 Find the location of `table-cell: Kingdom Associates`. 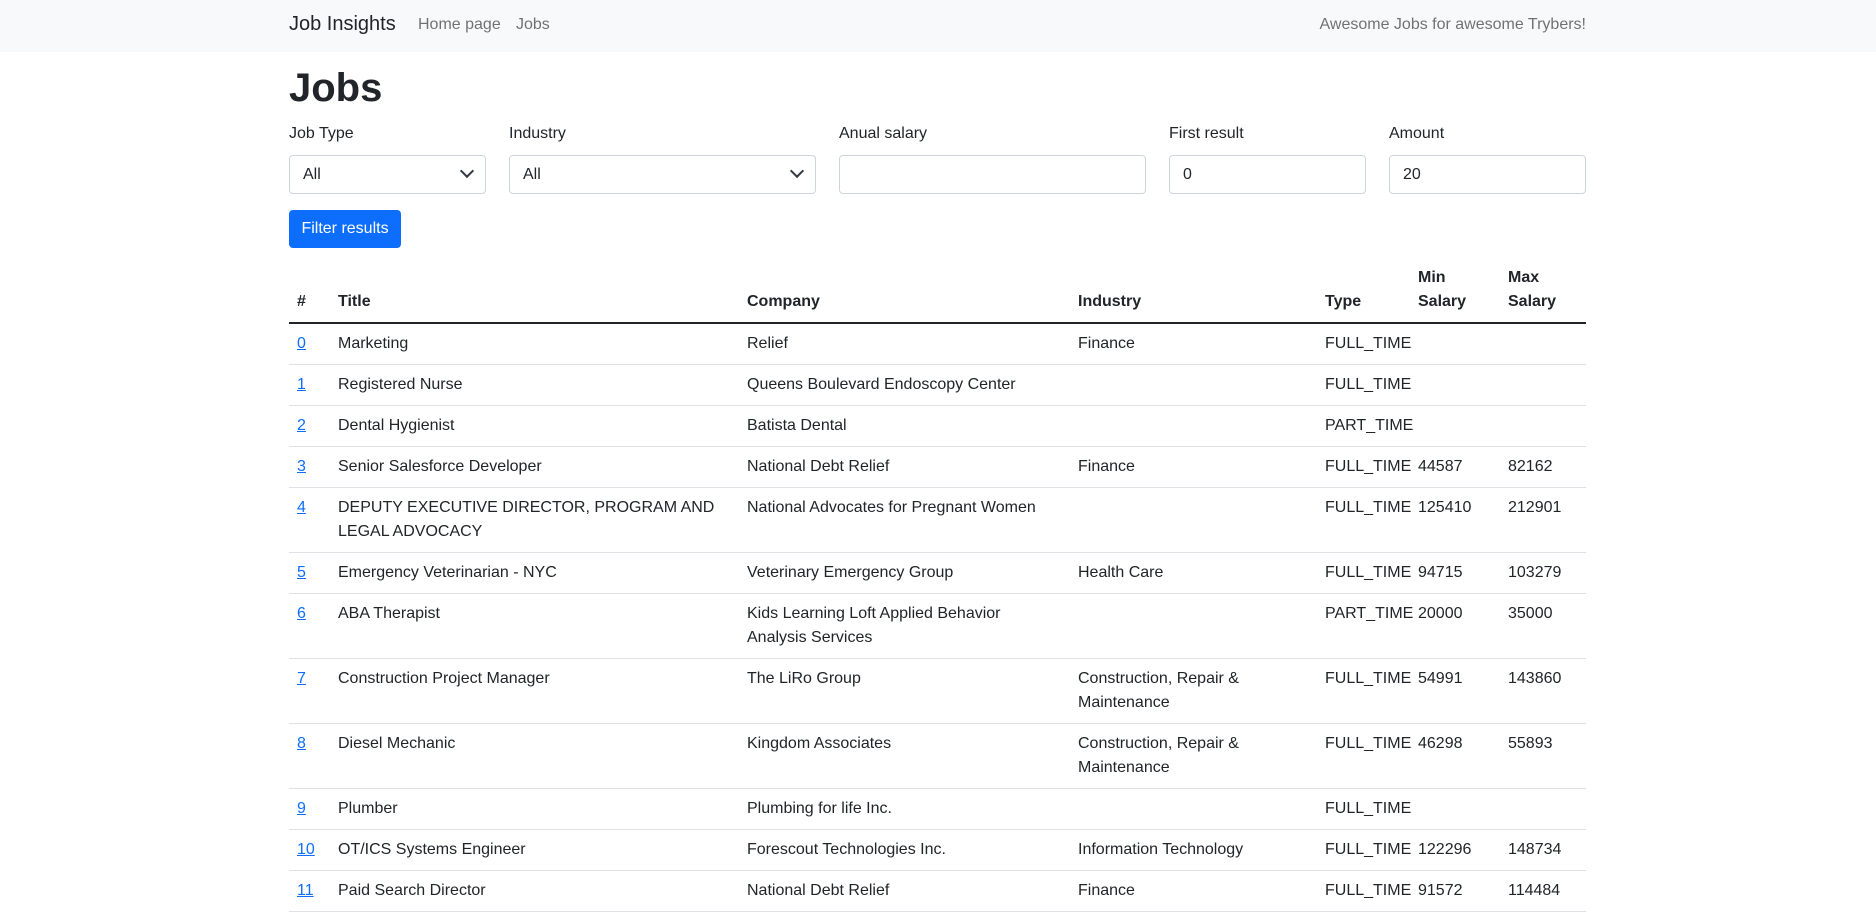

table-cell: Kingdom Associates is located at coordinates (904, 756).